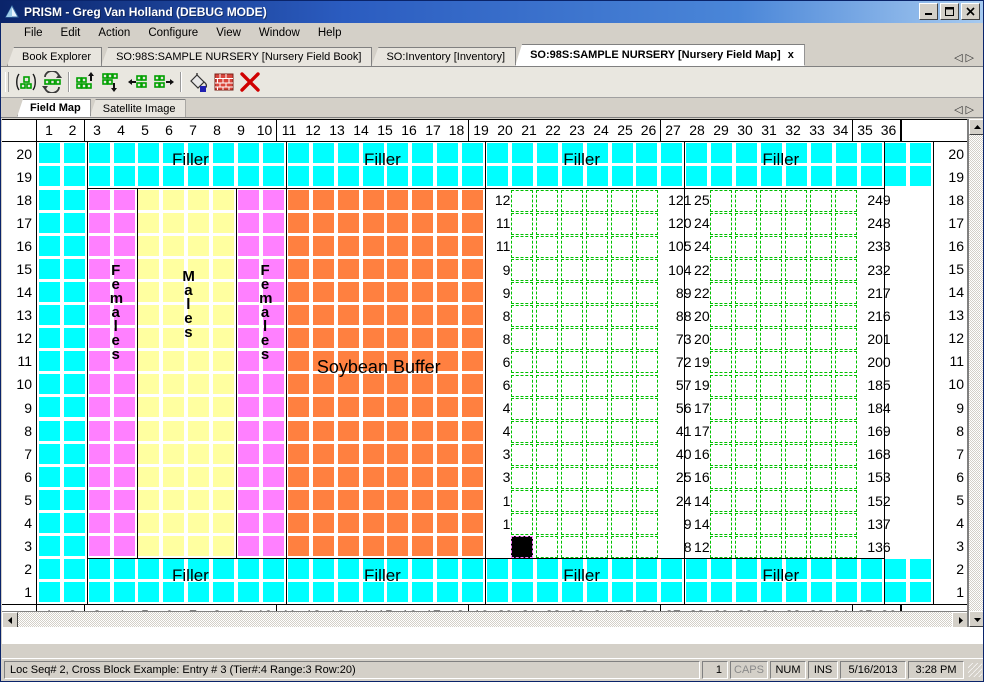 This screenshot has width=984, height=682. What do you see at coordinates (250, 82) in the screenshot?
I see `delete-icon` at bounding box center [250, 82].